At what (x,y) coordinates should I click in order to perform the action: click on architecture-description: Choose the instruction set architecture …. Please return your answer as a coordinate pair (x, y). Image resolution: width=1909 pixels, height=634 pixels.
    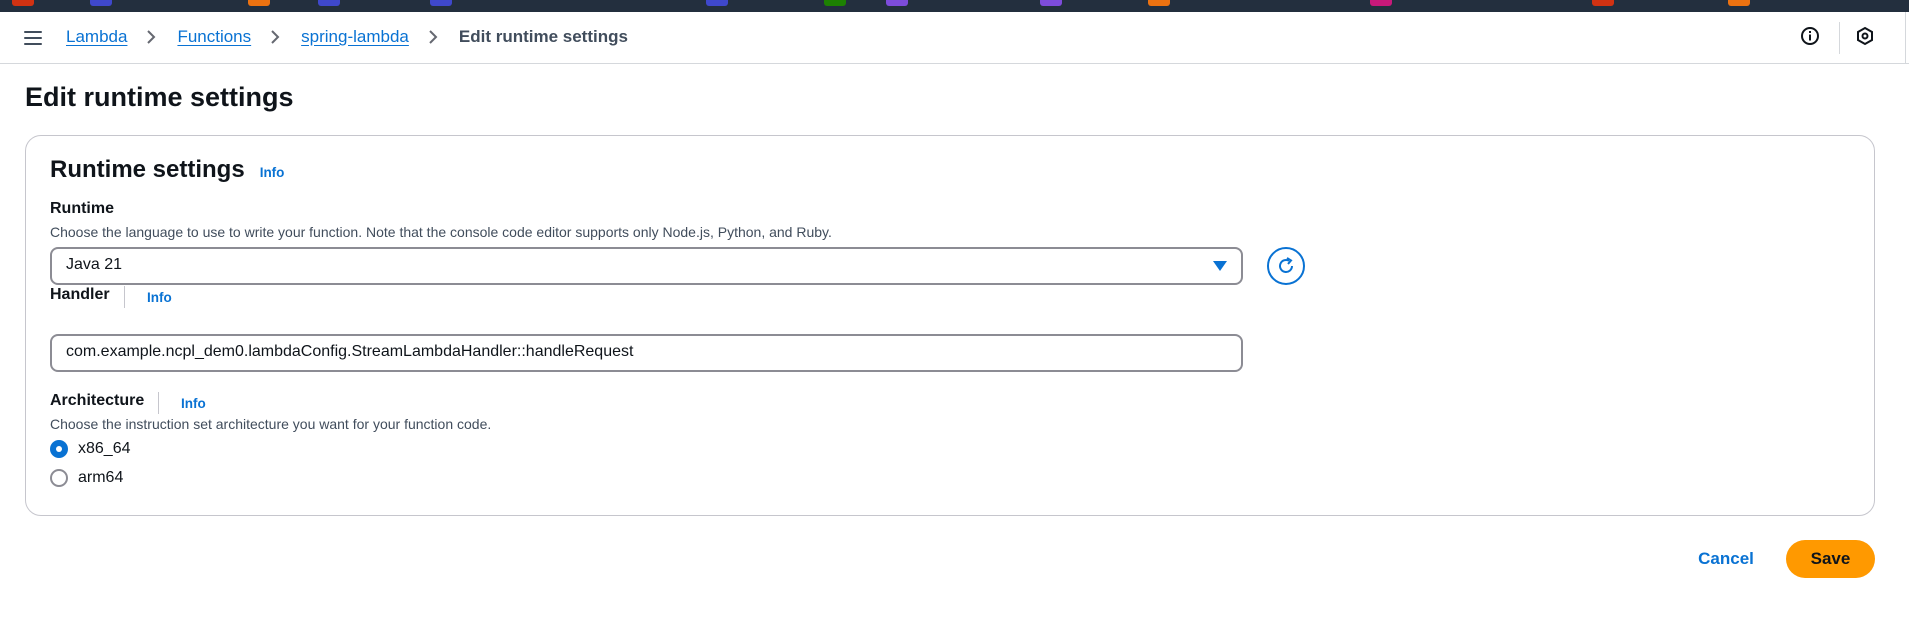
    Looking at the image, I should click on (271, 424).